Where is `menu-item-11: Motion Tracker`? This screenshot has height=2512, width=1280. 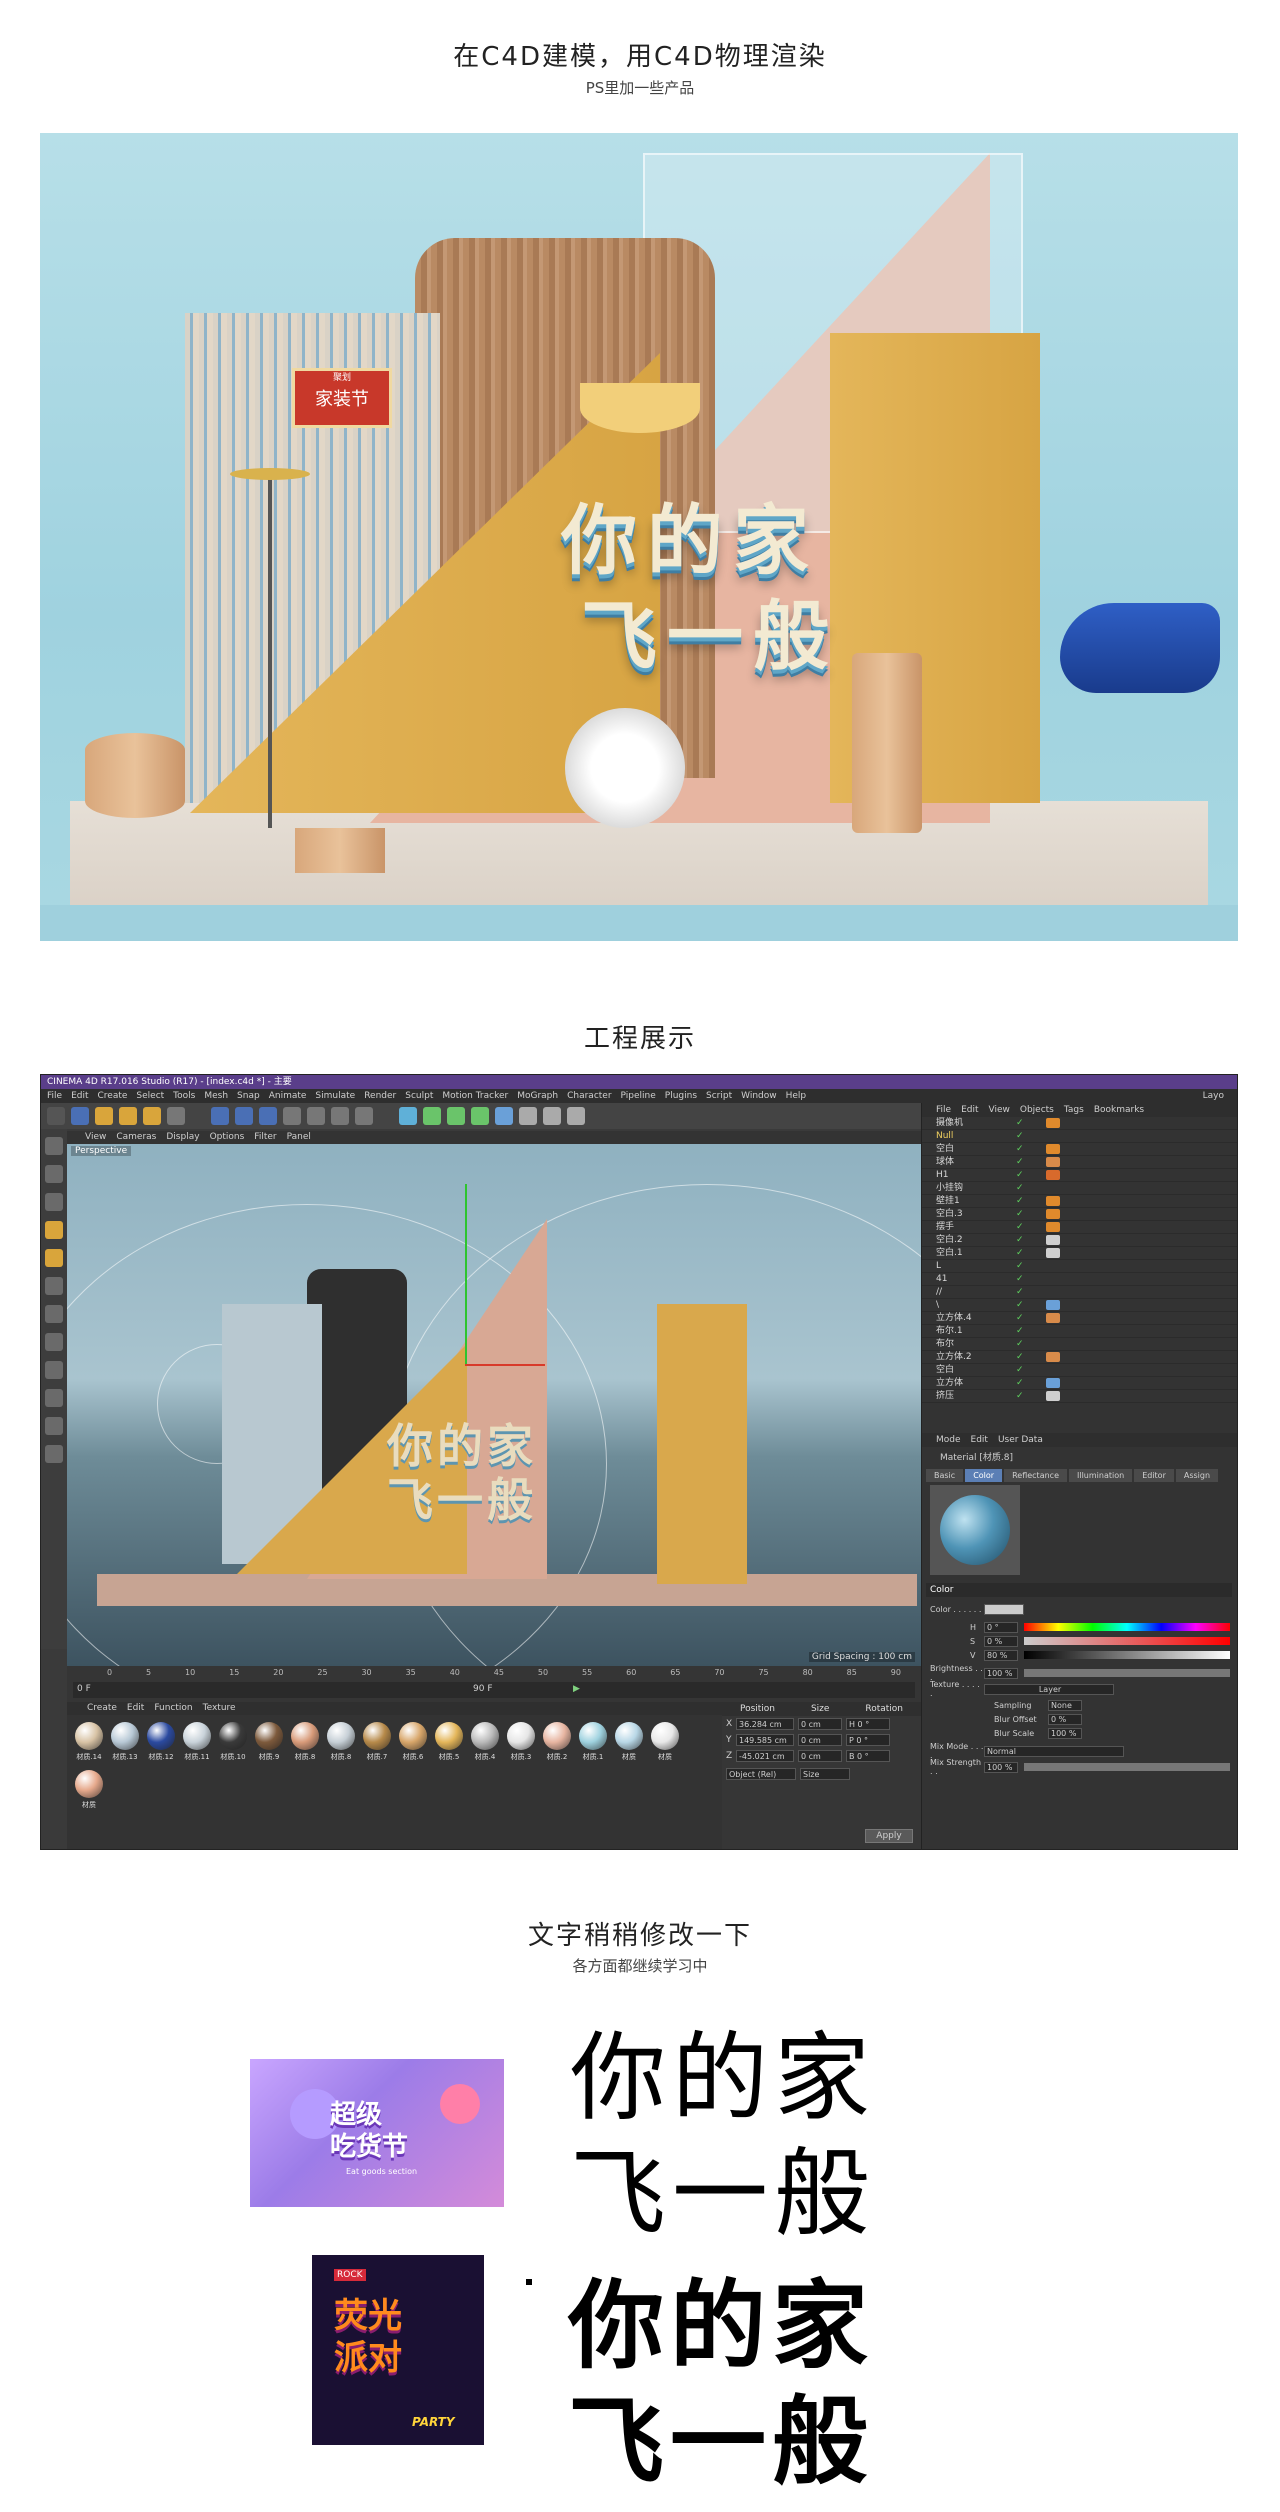
menu-item-11: Motion Tracker is located at coordinates (475, 1096).